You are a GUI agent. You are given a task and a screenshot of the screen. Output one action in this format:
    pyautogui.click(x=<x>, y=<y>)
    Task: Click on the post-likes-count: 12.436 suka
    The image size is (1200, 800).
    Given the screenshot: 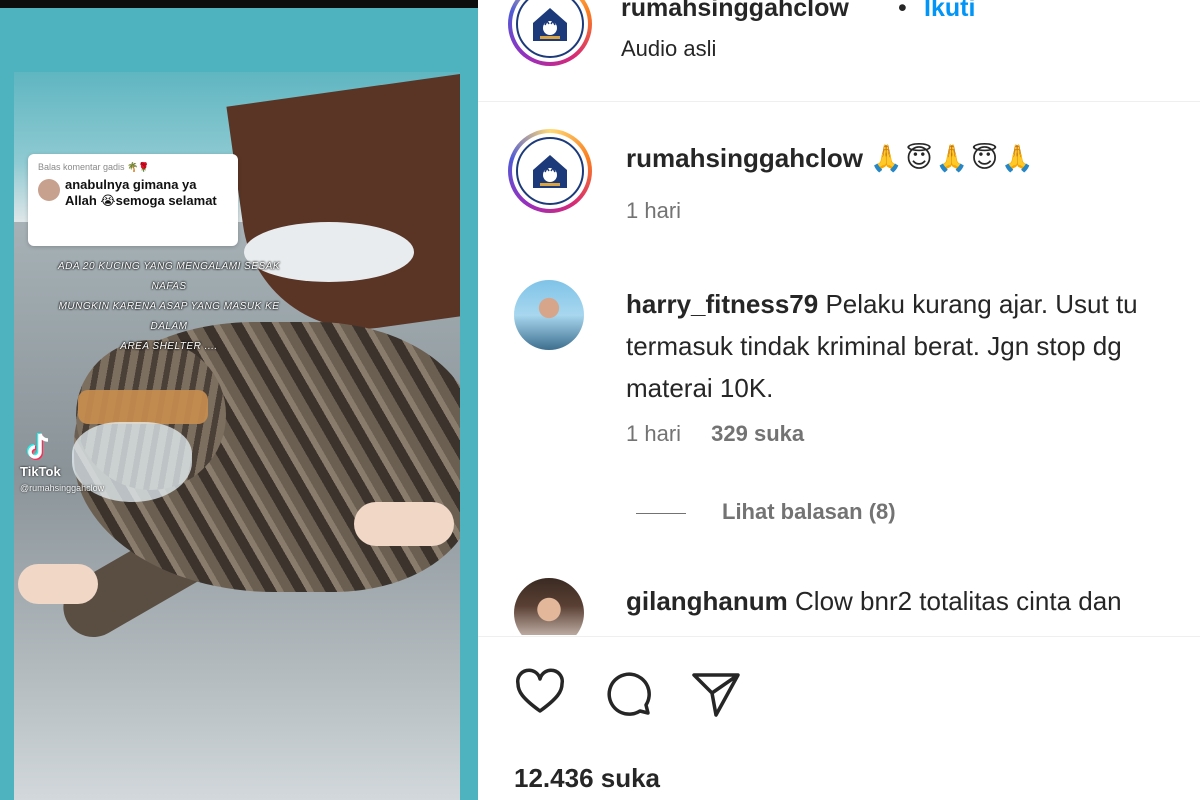 What is the action you would take?
    pyautogui.click(x=587, y=778)
    